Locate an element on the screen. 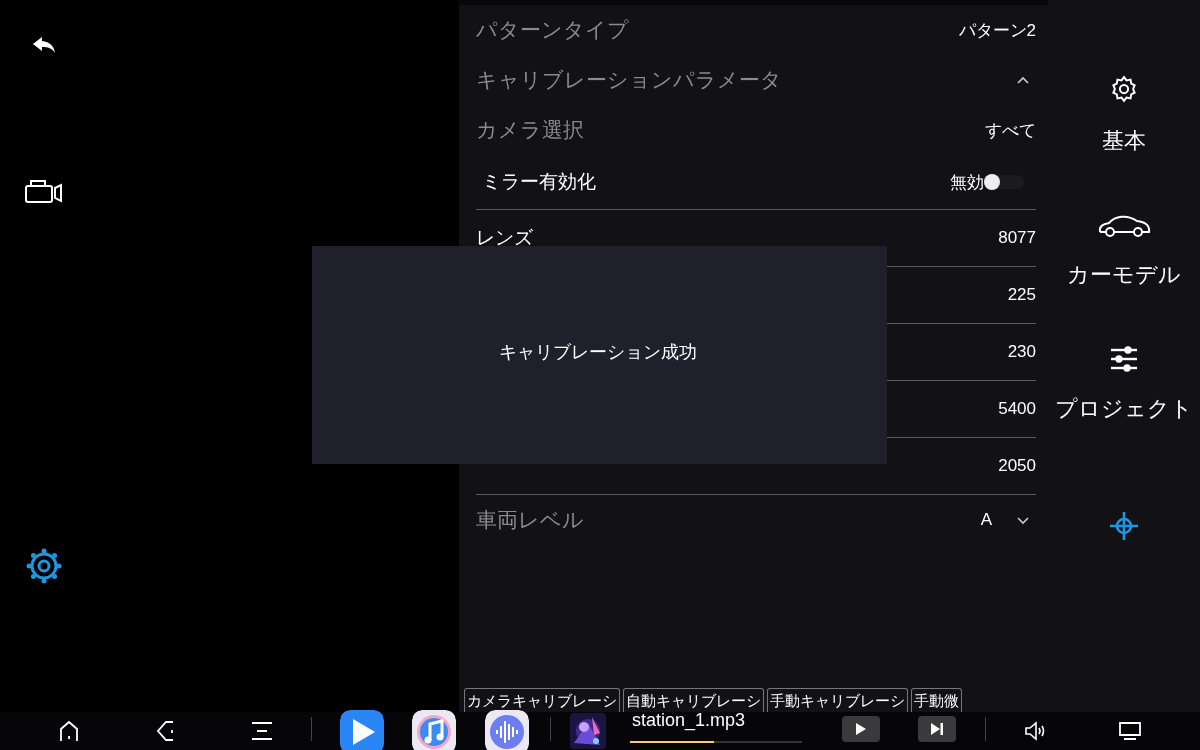 The height and width of the screenshot is (750, 1200). tab-button: カメラキャリブレーシ is located at coordinates (542, 700).